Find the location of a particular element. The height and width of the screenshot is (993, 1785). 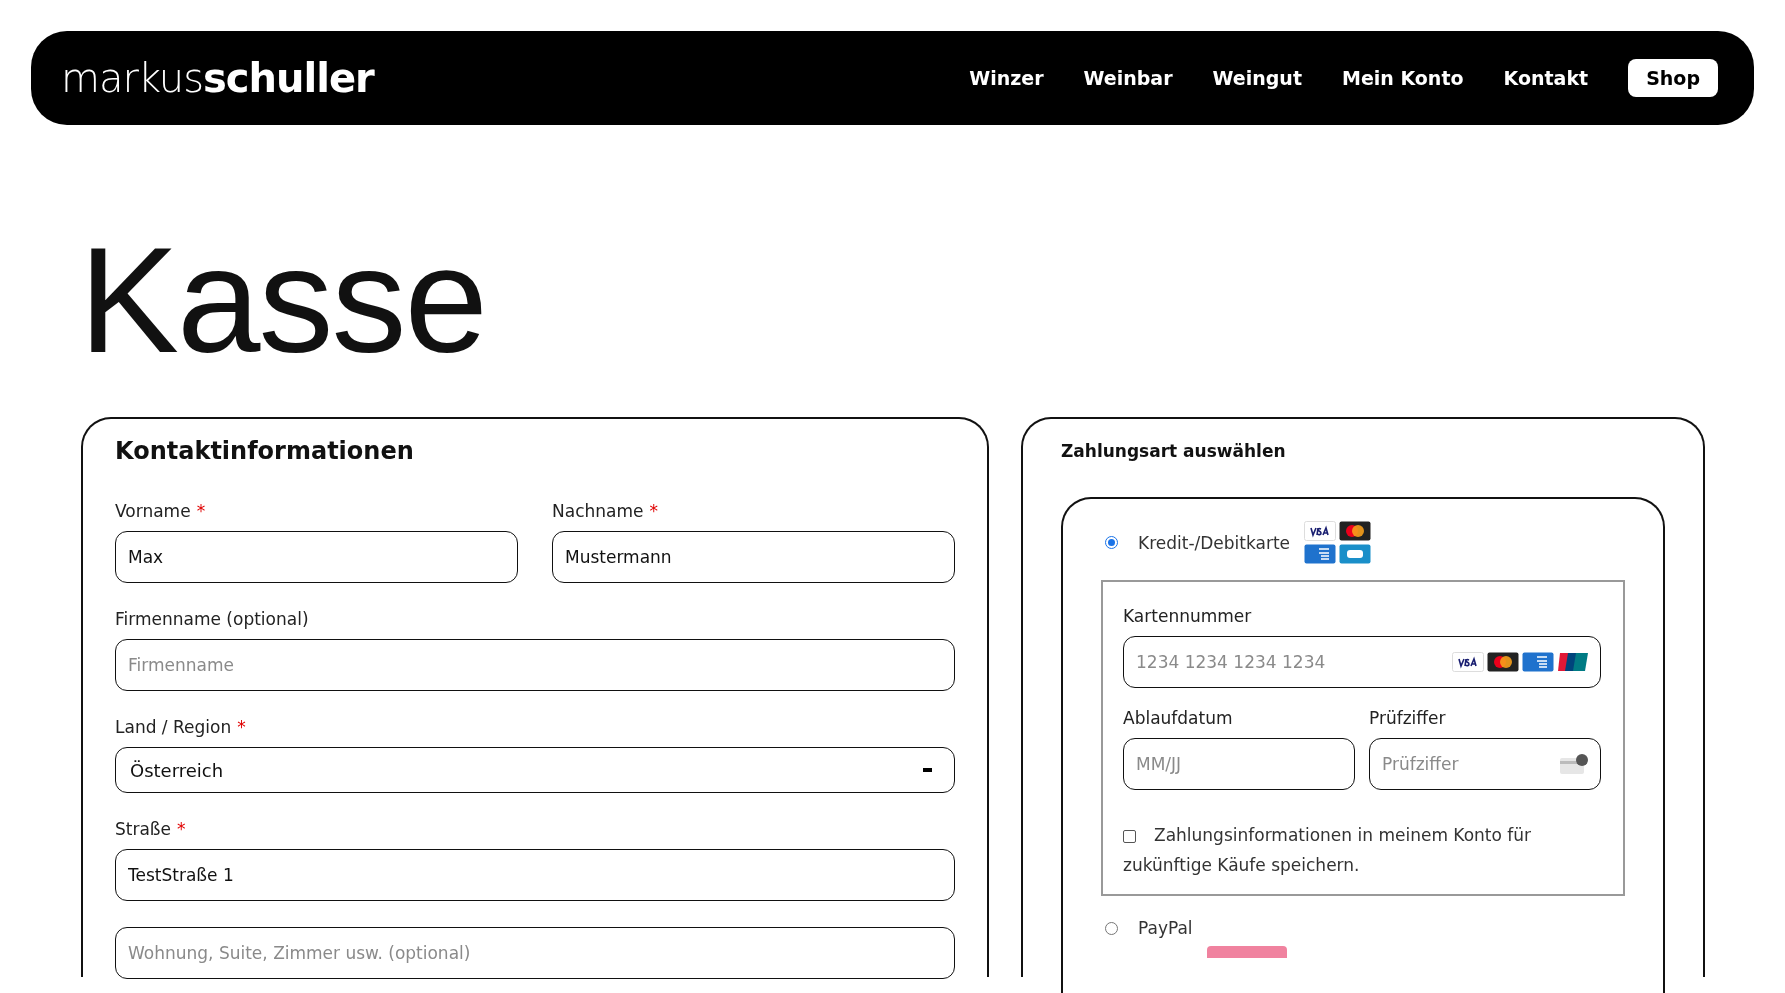

input-field: Firmenname is located at coordinates (535, 665).